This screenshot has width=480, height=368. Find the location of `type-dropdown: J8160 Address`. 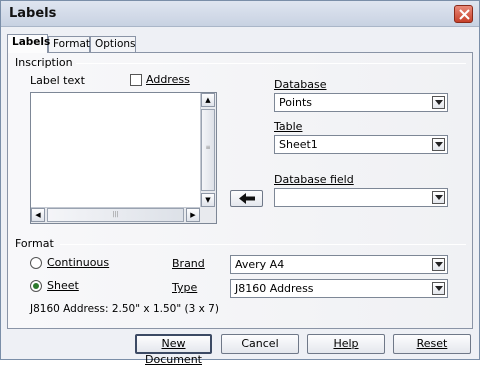

type-dropdown: J8160 Address is located at coordinates (339, 288).